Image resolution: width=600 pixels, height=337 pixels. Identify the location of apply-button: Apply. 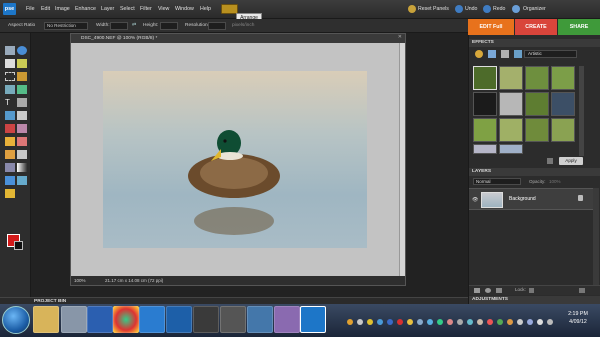
(571, 161).